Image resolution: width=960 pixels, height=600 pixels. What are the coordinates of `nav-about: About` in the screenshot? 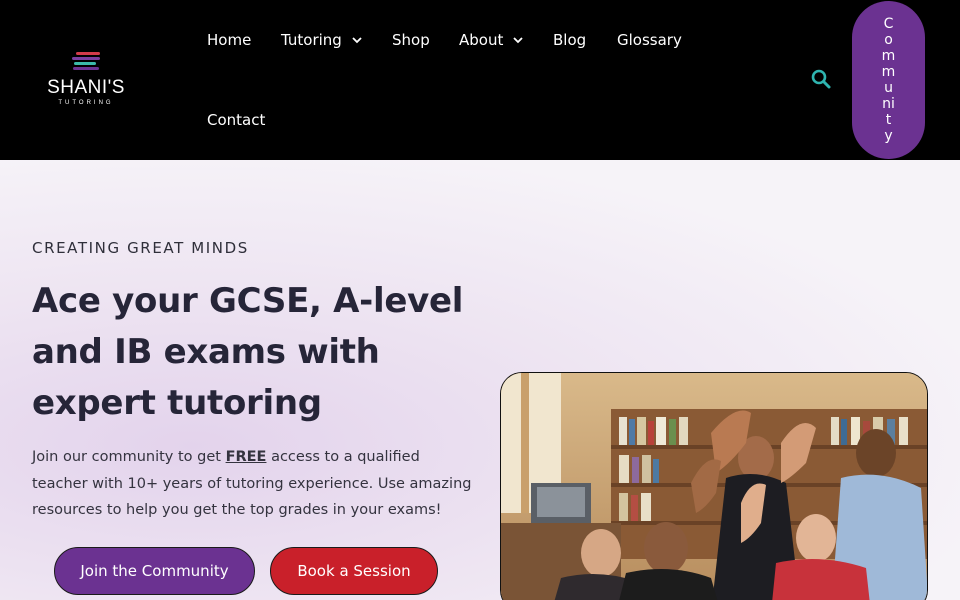 It's located at (491, 40).